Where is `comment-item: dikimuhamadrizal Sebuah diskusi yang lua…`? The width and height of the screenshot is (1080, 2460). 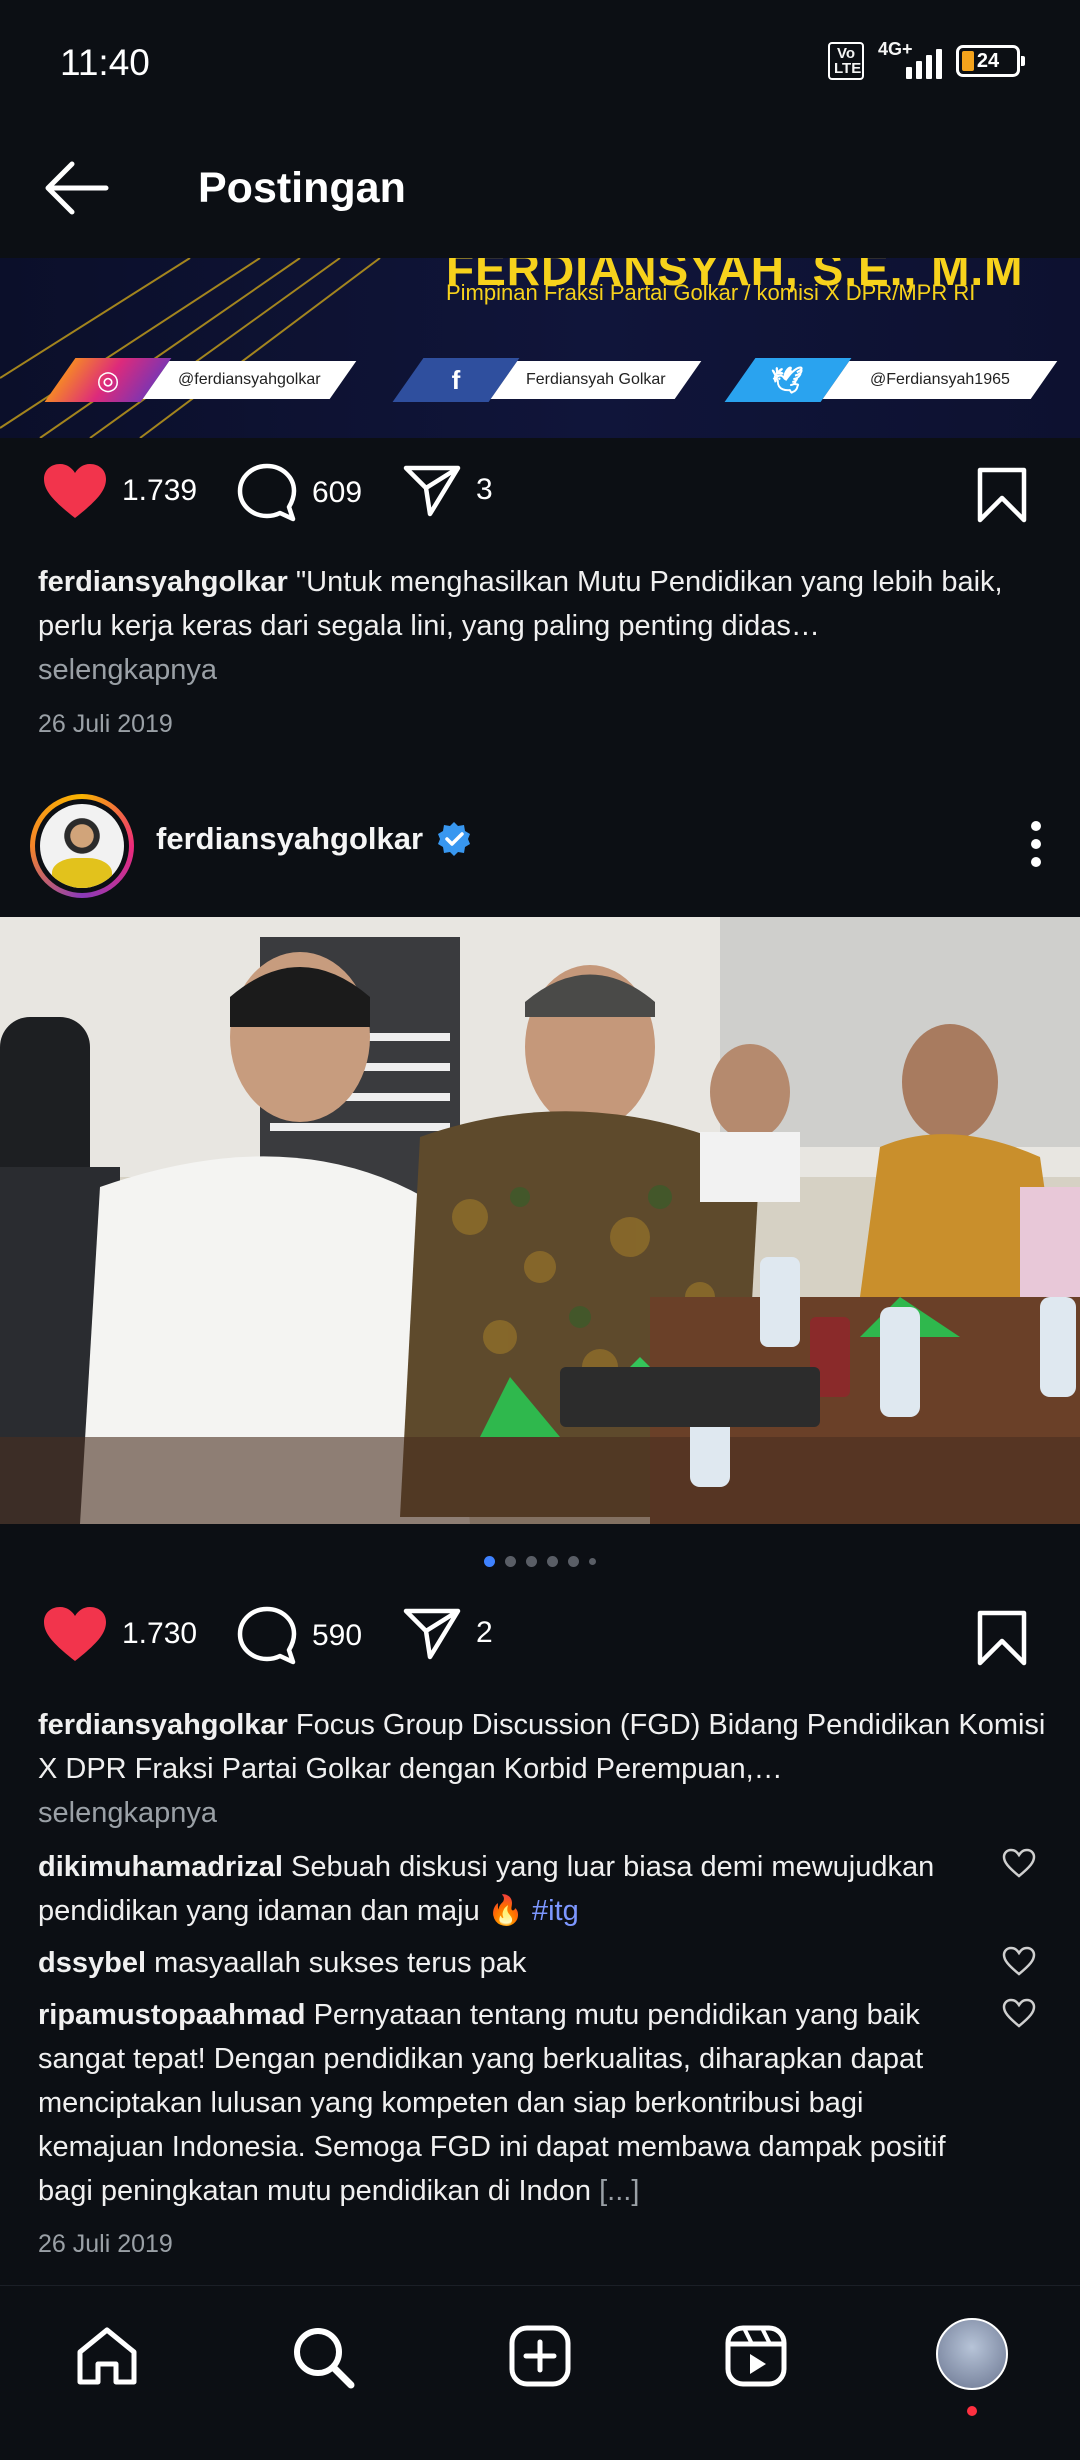
comment-item: dikimuhamadrizal Sebuah diskusi yang lua… is located at coordinates (513, 1889).